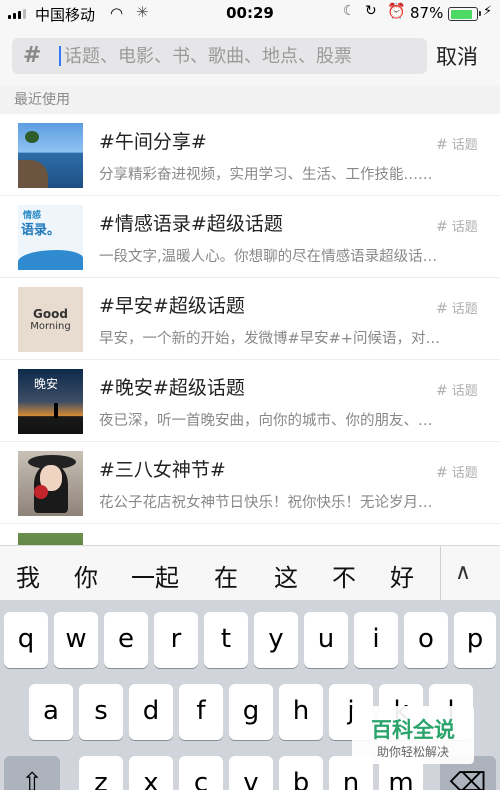  I want to click on activity-spinner-icon: ✳, so click(142, 12).